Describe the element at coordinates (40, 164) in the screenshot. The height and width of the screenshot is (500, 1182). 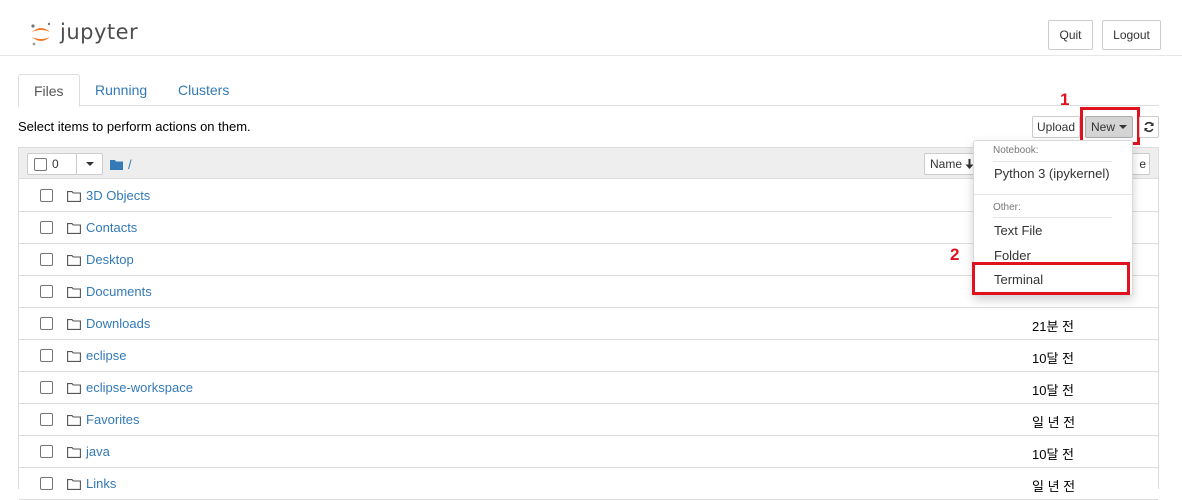
I see `select-all-checkbox` at that location.